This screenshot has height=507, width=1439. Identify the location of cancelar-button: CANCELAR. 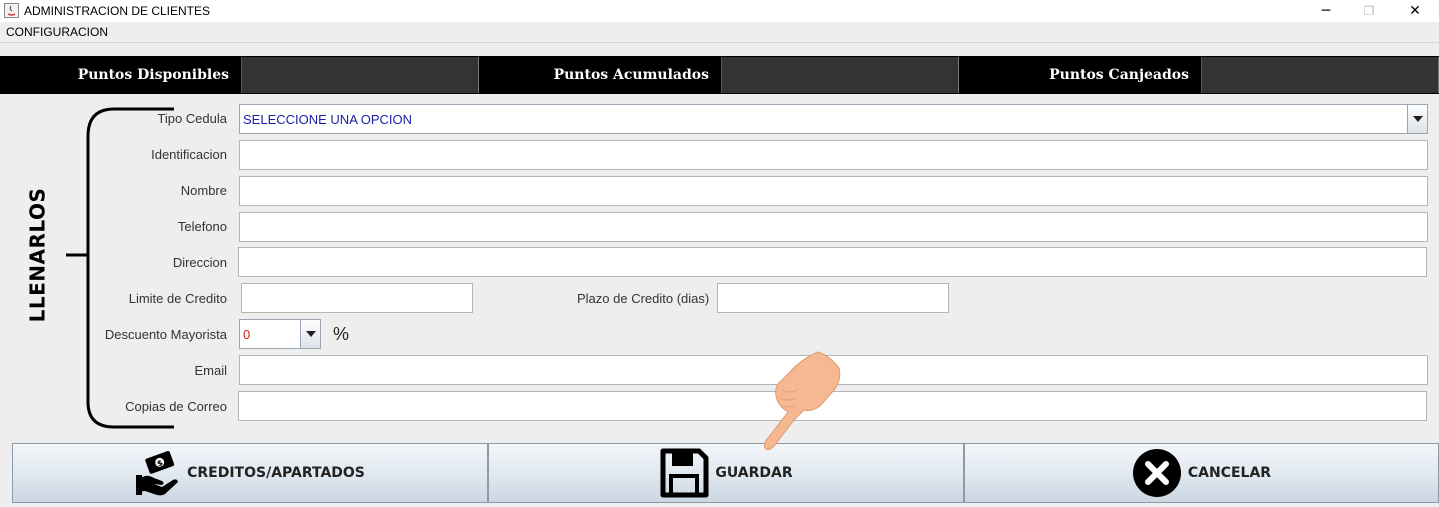
(1201, 473).